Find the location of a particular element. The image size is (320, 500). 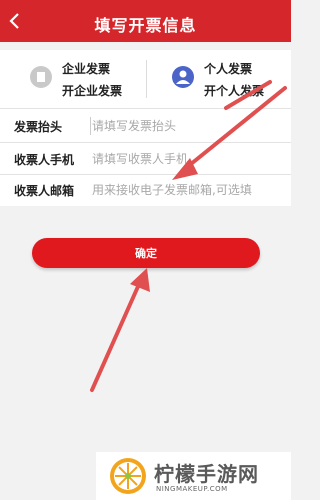

annotation-arrow-icon is located at coordinates (120, 330).